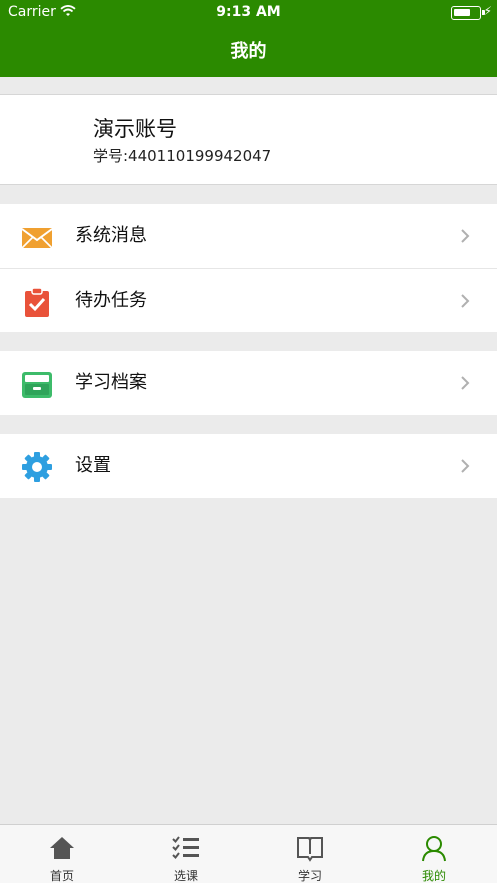 This screenshot has width=497, height=883. What do you see at coordinates (248, 236) in the screenshot?
I see `menu-item-system-messages: 系统消息` at bounding box center [248, 236].